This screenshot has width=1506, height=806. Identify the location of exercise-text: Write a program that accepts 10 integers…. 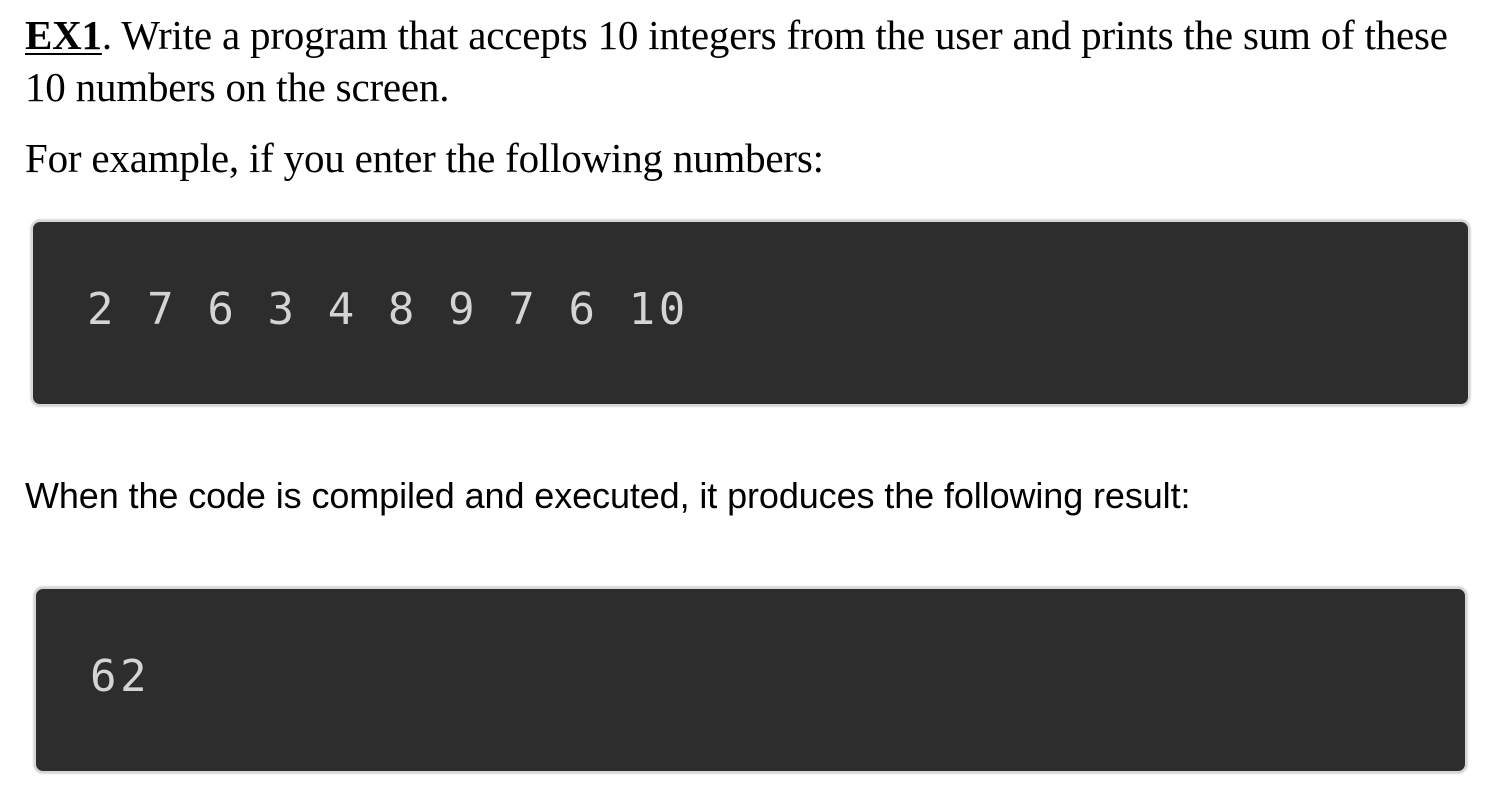
(736, 61).